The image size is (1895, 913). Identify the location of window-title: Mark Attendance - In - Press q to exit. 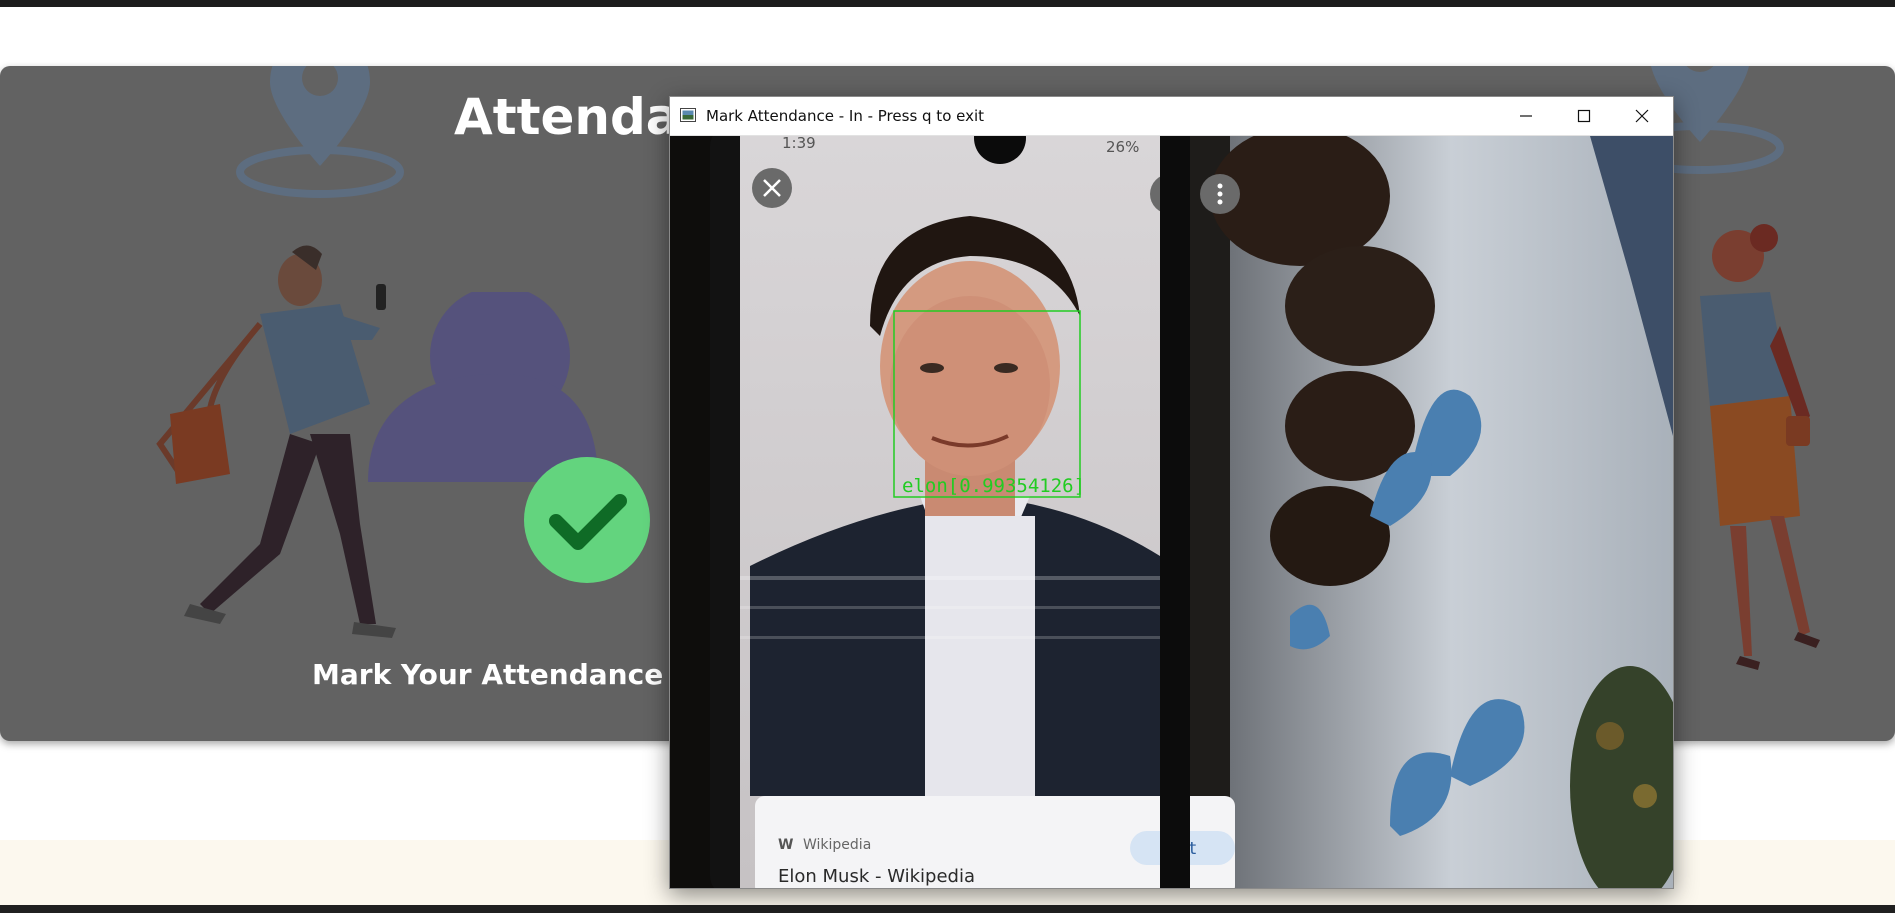
(845, 116).